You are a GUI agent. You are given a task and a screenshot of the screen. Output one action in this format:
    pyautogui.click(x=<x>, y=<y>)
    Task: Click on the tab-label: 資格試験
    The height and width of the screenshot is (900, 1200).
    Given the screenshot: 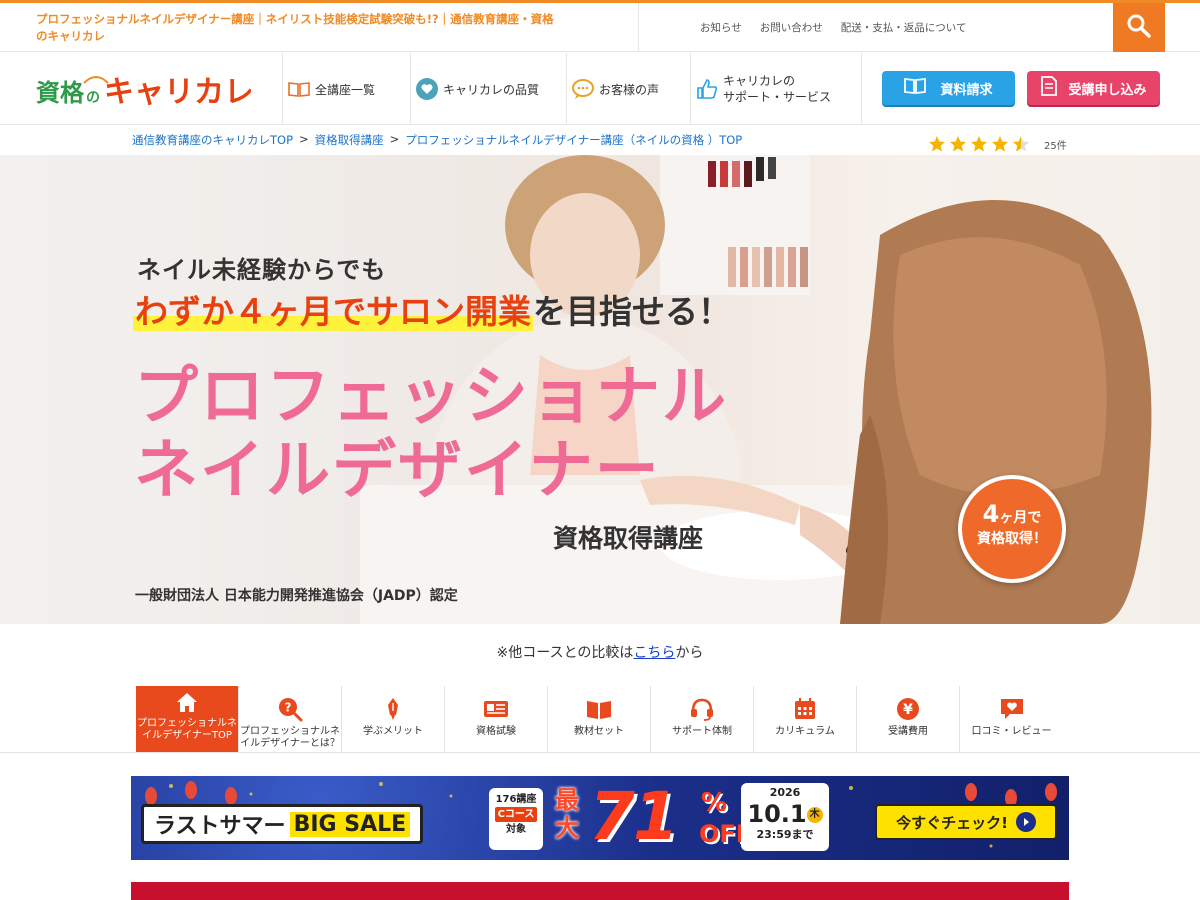 What is the action you would take?
    pyautogui.click(x=496, y=731)
    